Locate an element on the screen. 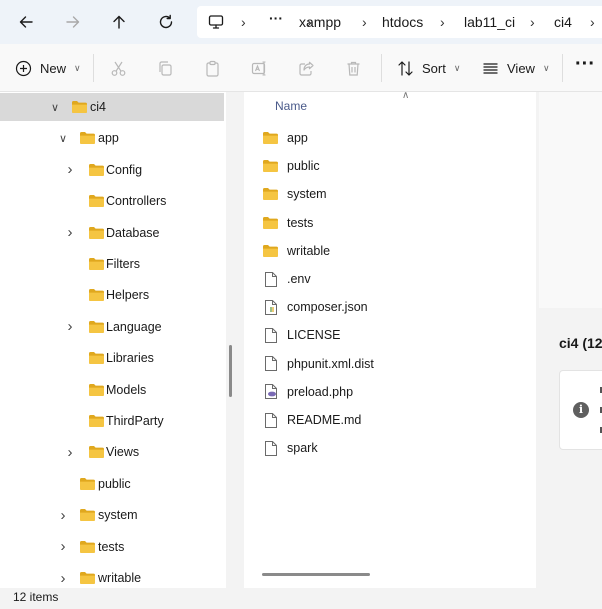 The image size is (602, 609). nav-tree-item: Libraries is located at coordinates (112, 358).